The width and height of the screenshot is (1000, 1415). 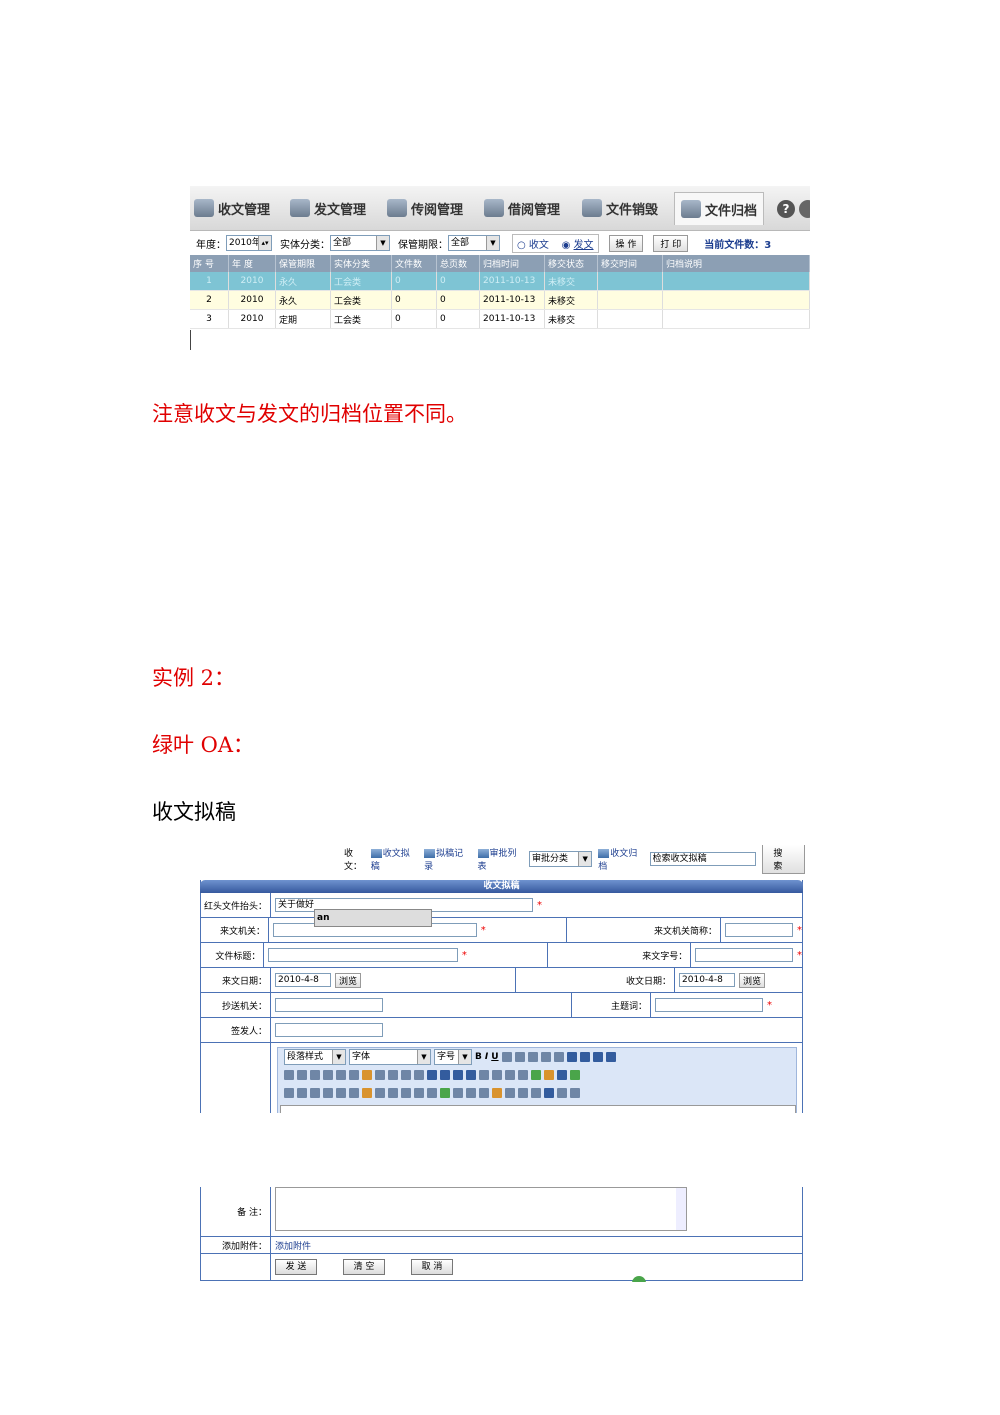 I want to click on radio-send: ◉ 发文, so click(x=578, y=245).